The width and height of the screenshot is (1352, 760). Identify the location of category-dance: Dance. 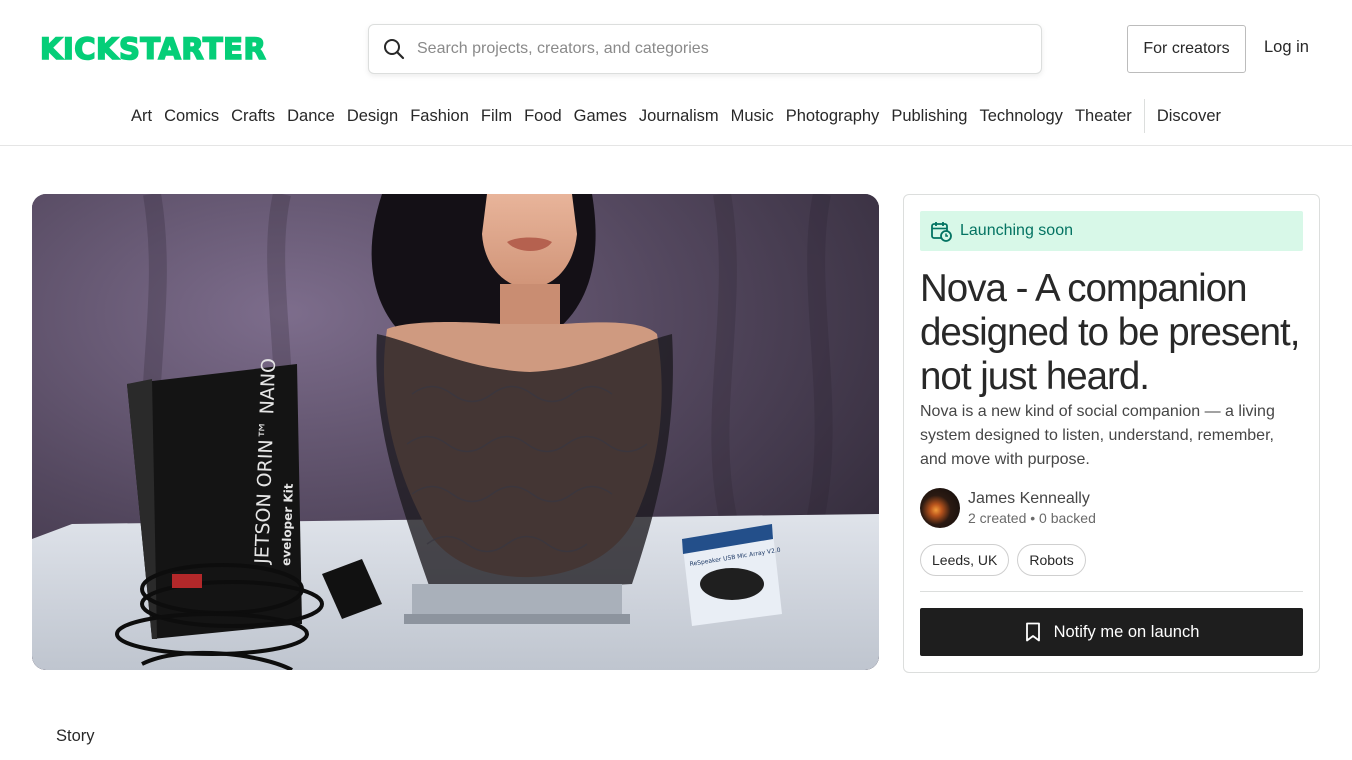
(311, 116).